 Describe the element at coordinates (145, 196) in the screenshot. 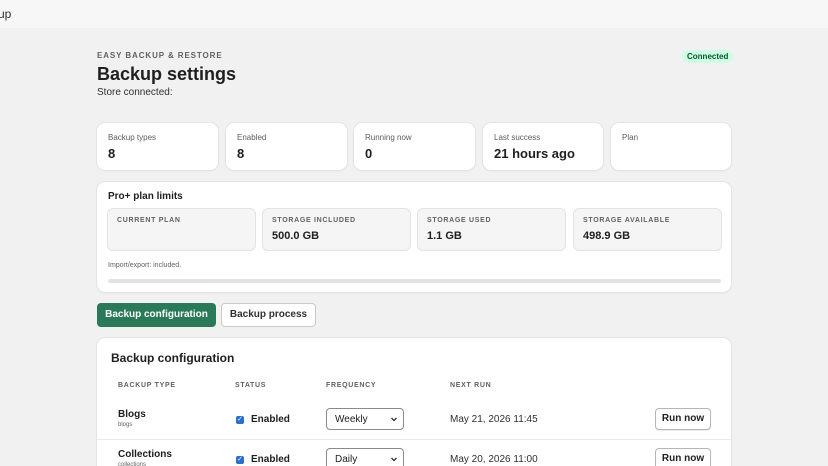

I see `plan-limits-title: Pro+ plan limits` at that location.